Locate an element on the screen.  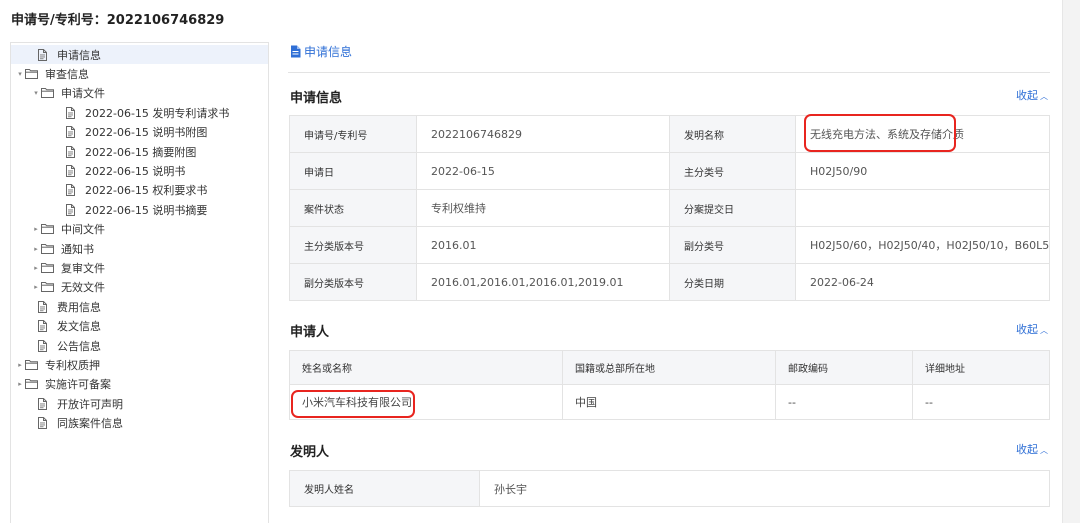
sidebar-item: 发文信息 is located at coordinates (139, 326).